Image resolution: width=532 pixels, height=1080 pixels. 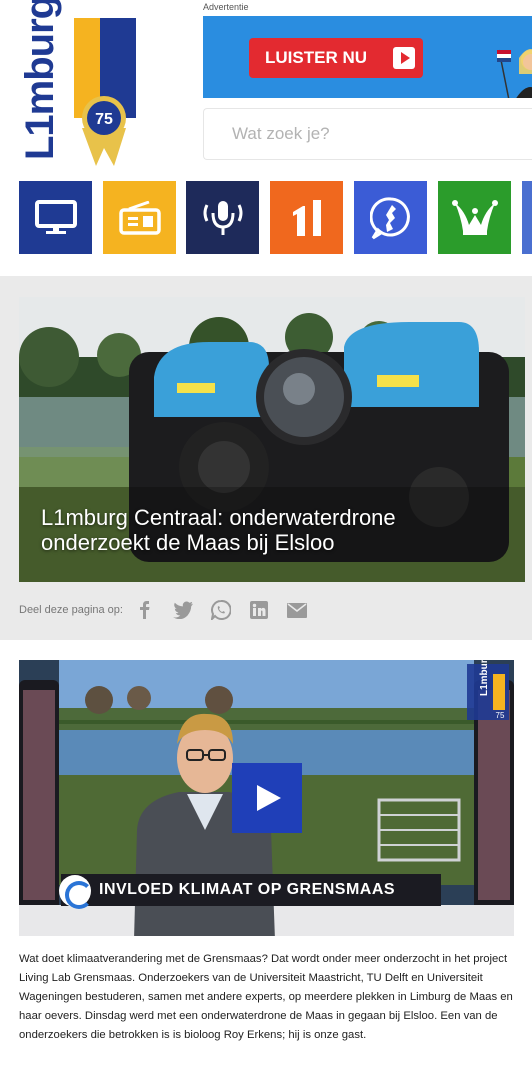 I want to click on whatsapp-icon, so click(x=220, y=610).